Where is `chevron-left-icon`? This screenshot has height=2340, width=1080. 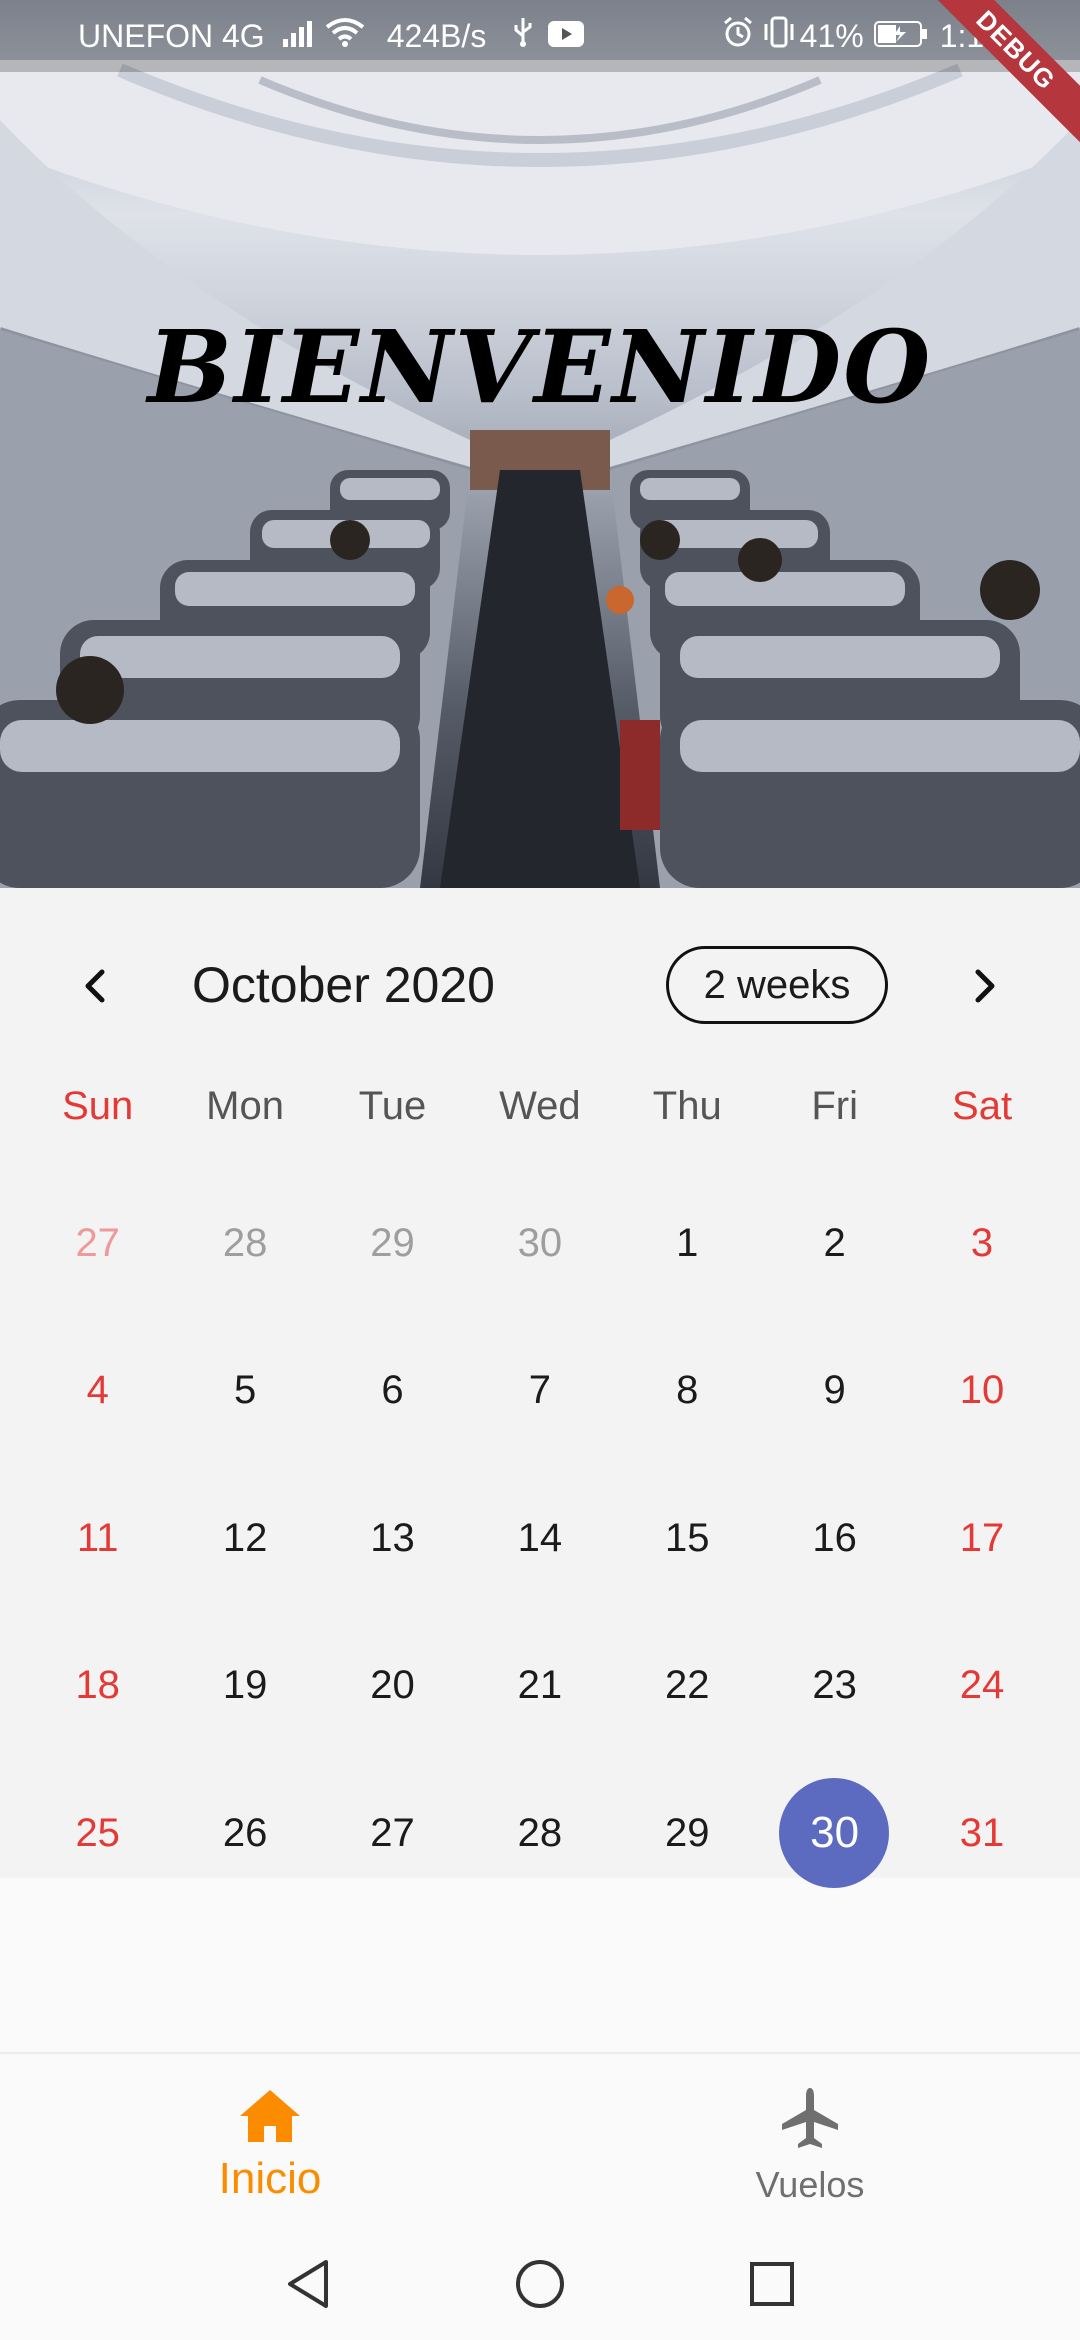
chevron-left-icon is located at coordinates (95, 986).